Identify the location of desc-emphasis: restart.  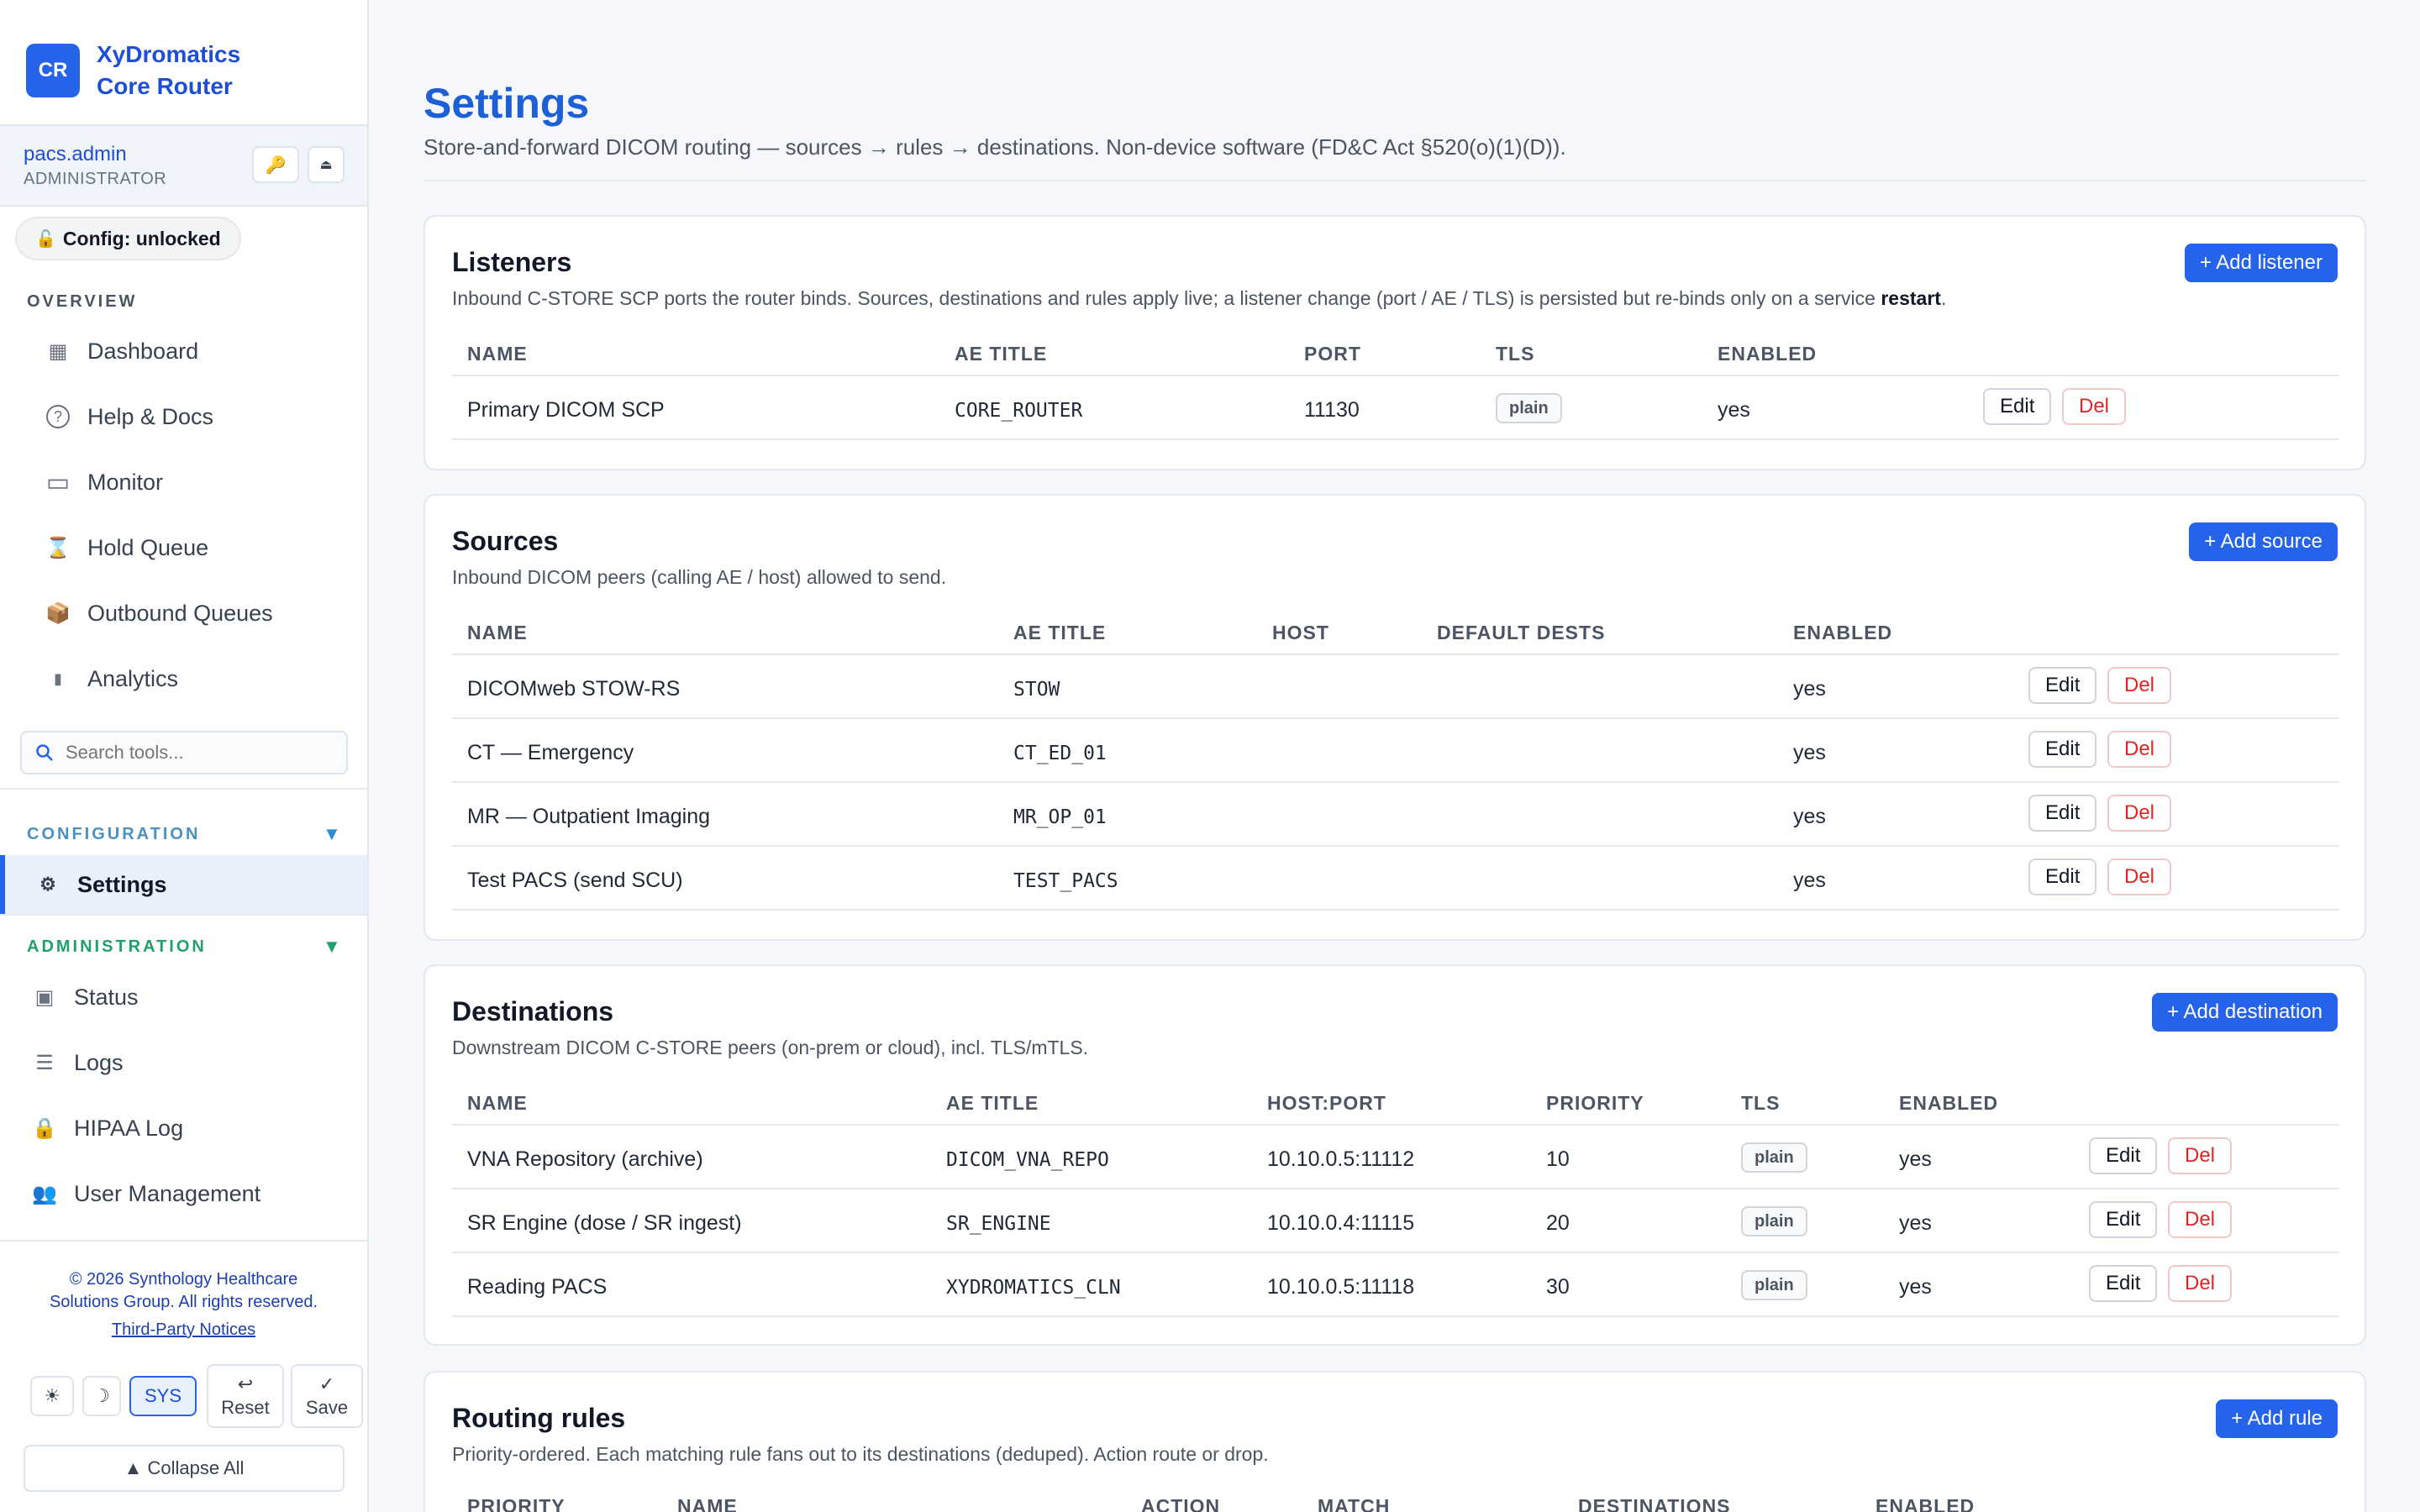
(1911, 298).